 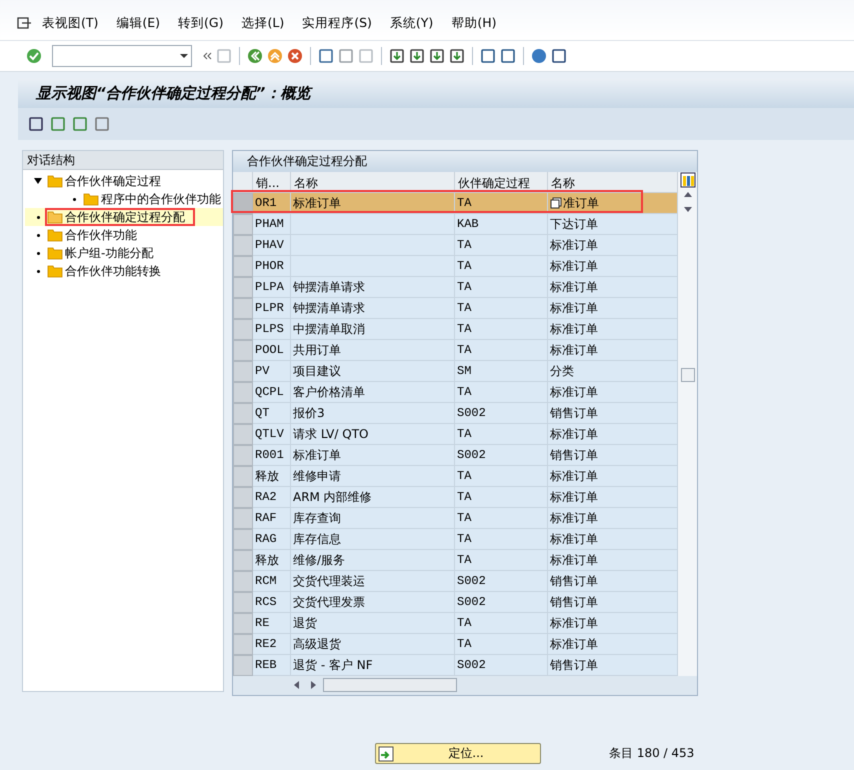 What do you see at coordinates (124, 181) in the screenshot?
I see `tree-item: 合作伙伴确定过程` at bounding box center [124, 181].